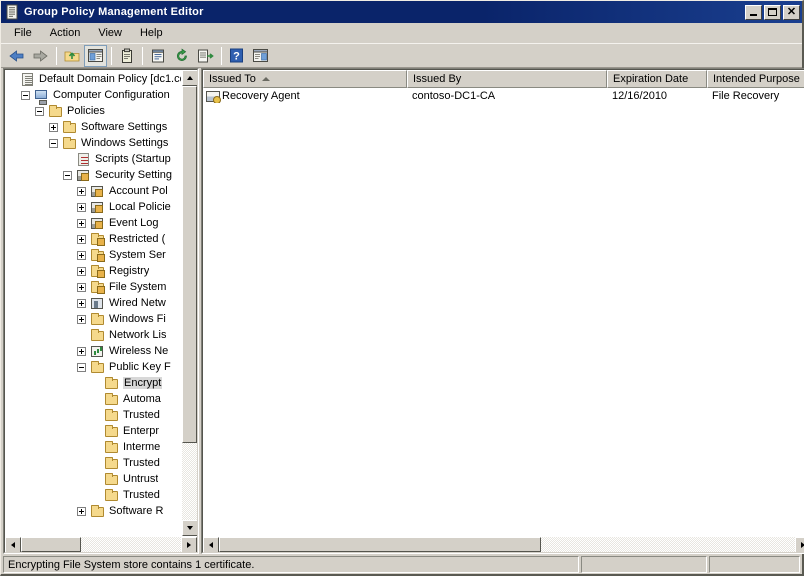 This screenshot has height=576, width=804. I want to click on tree-item: Default Domain Policy [dc1.cont, so click(93, 79).